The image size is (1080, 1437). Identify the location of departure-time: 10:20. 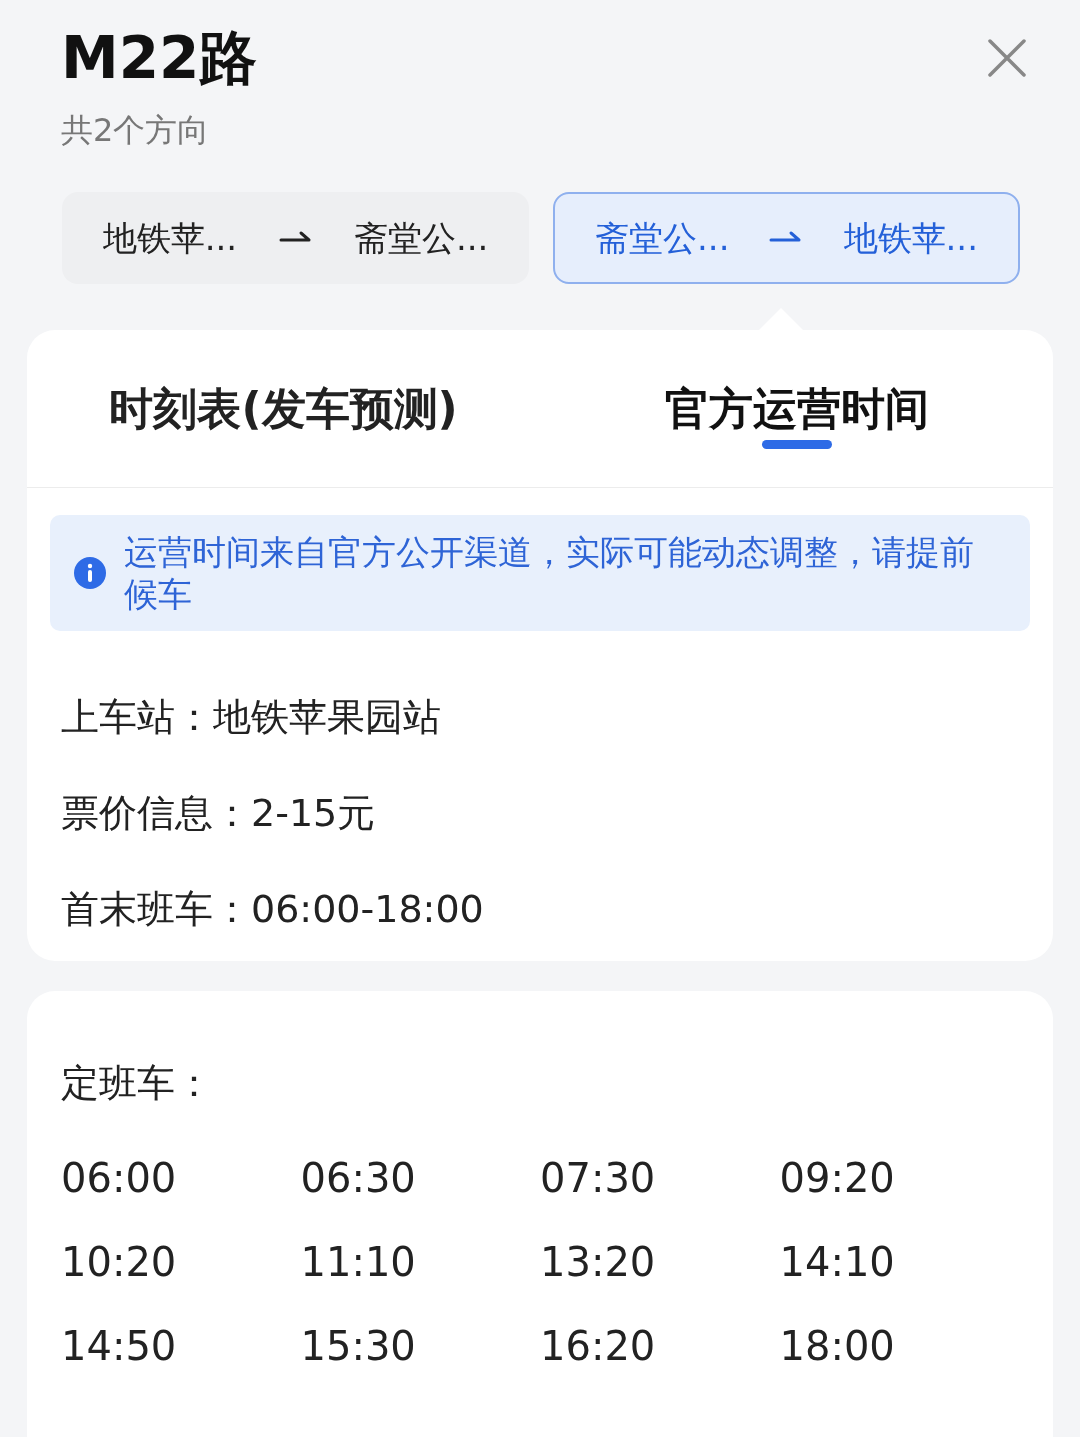
(119, 1262).